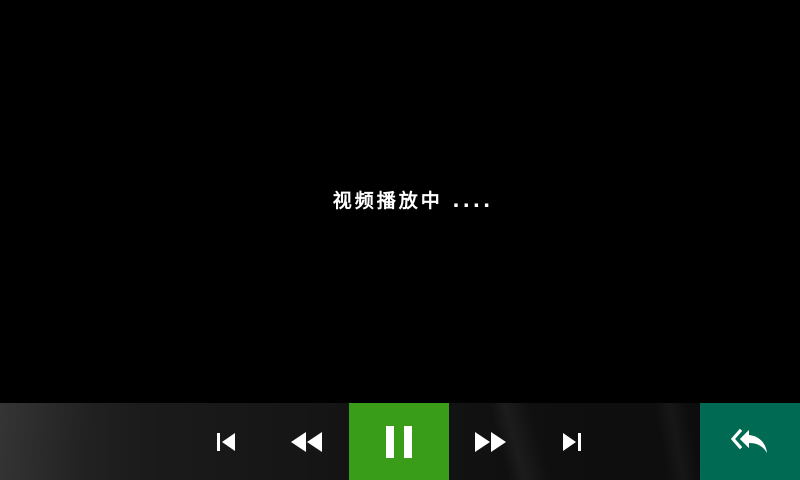  I want to click on fast-forward-button, so click(490, 441).